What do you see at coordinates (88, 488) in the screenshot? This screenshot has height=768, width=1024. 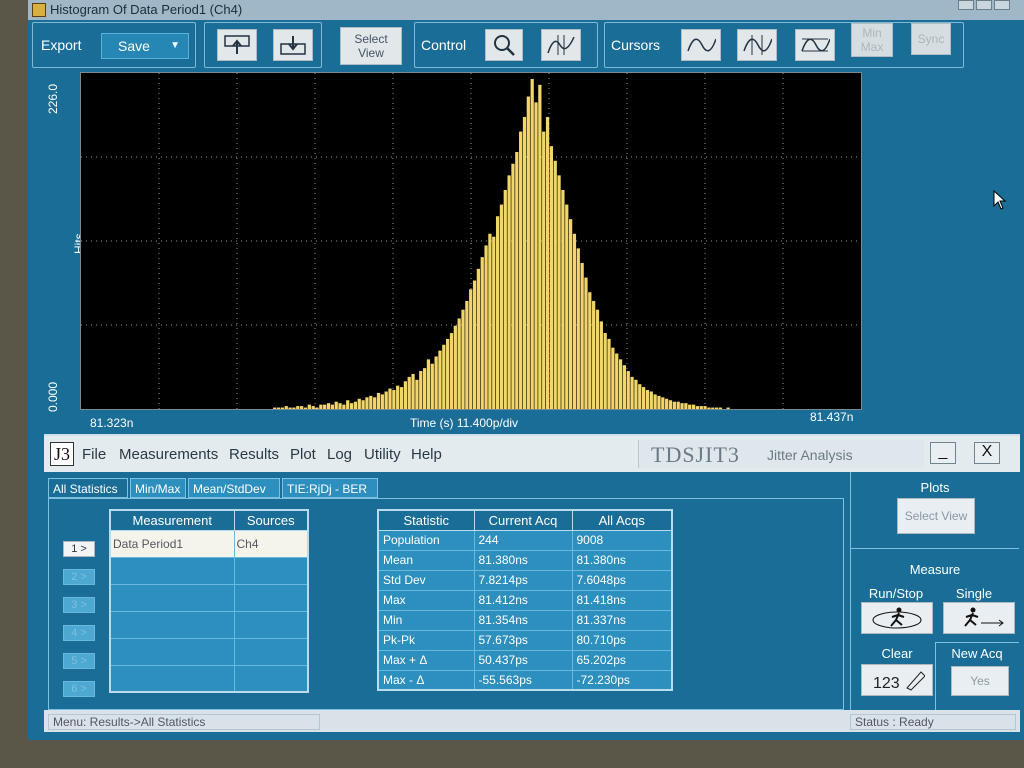 I see `tab-all-statistics: All Statistics` at bounding box center [88, 488].